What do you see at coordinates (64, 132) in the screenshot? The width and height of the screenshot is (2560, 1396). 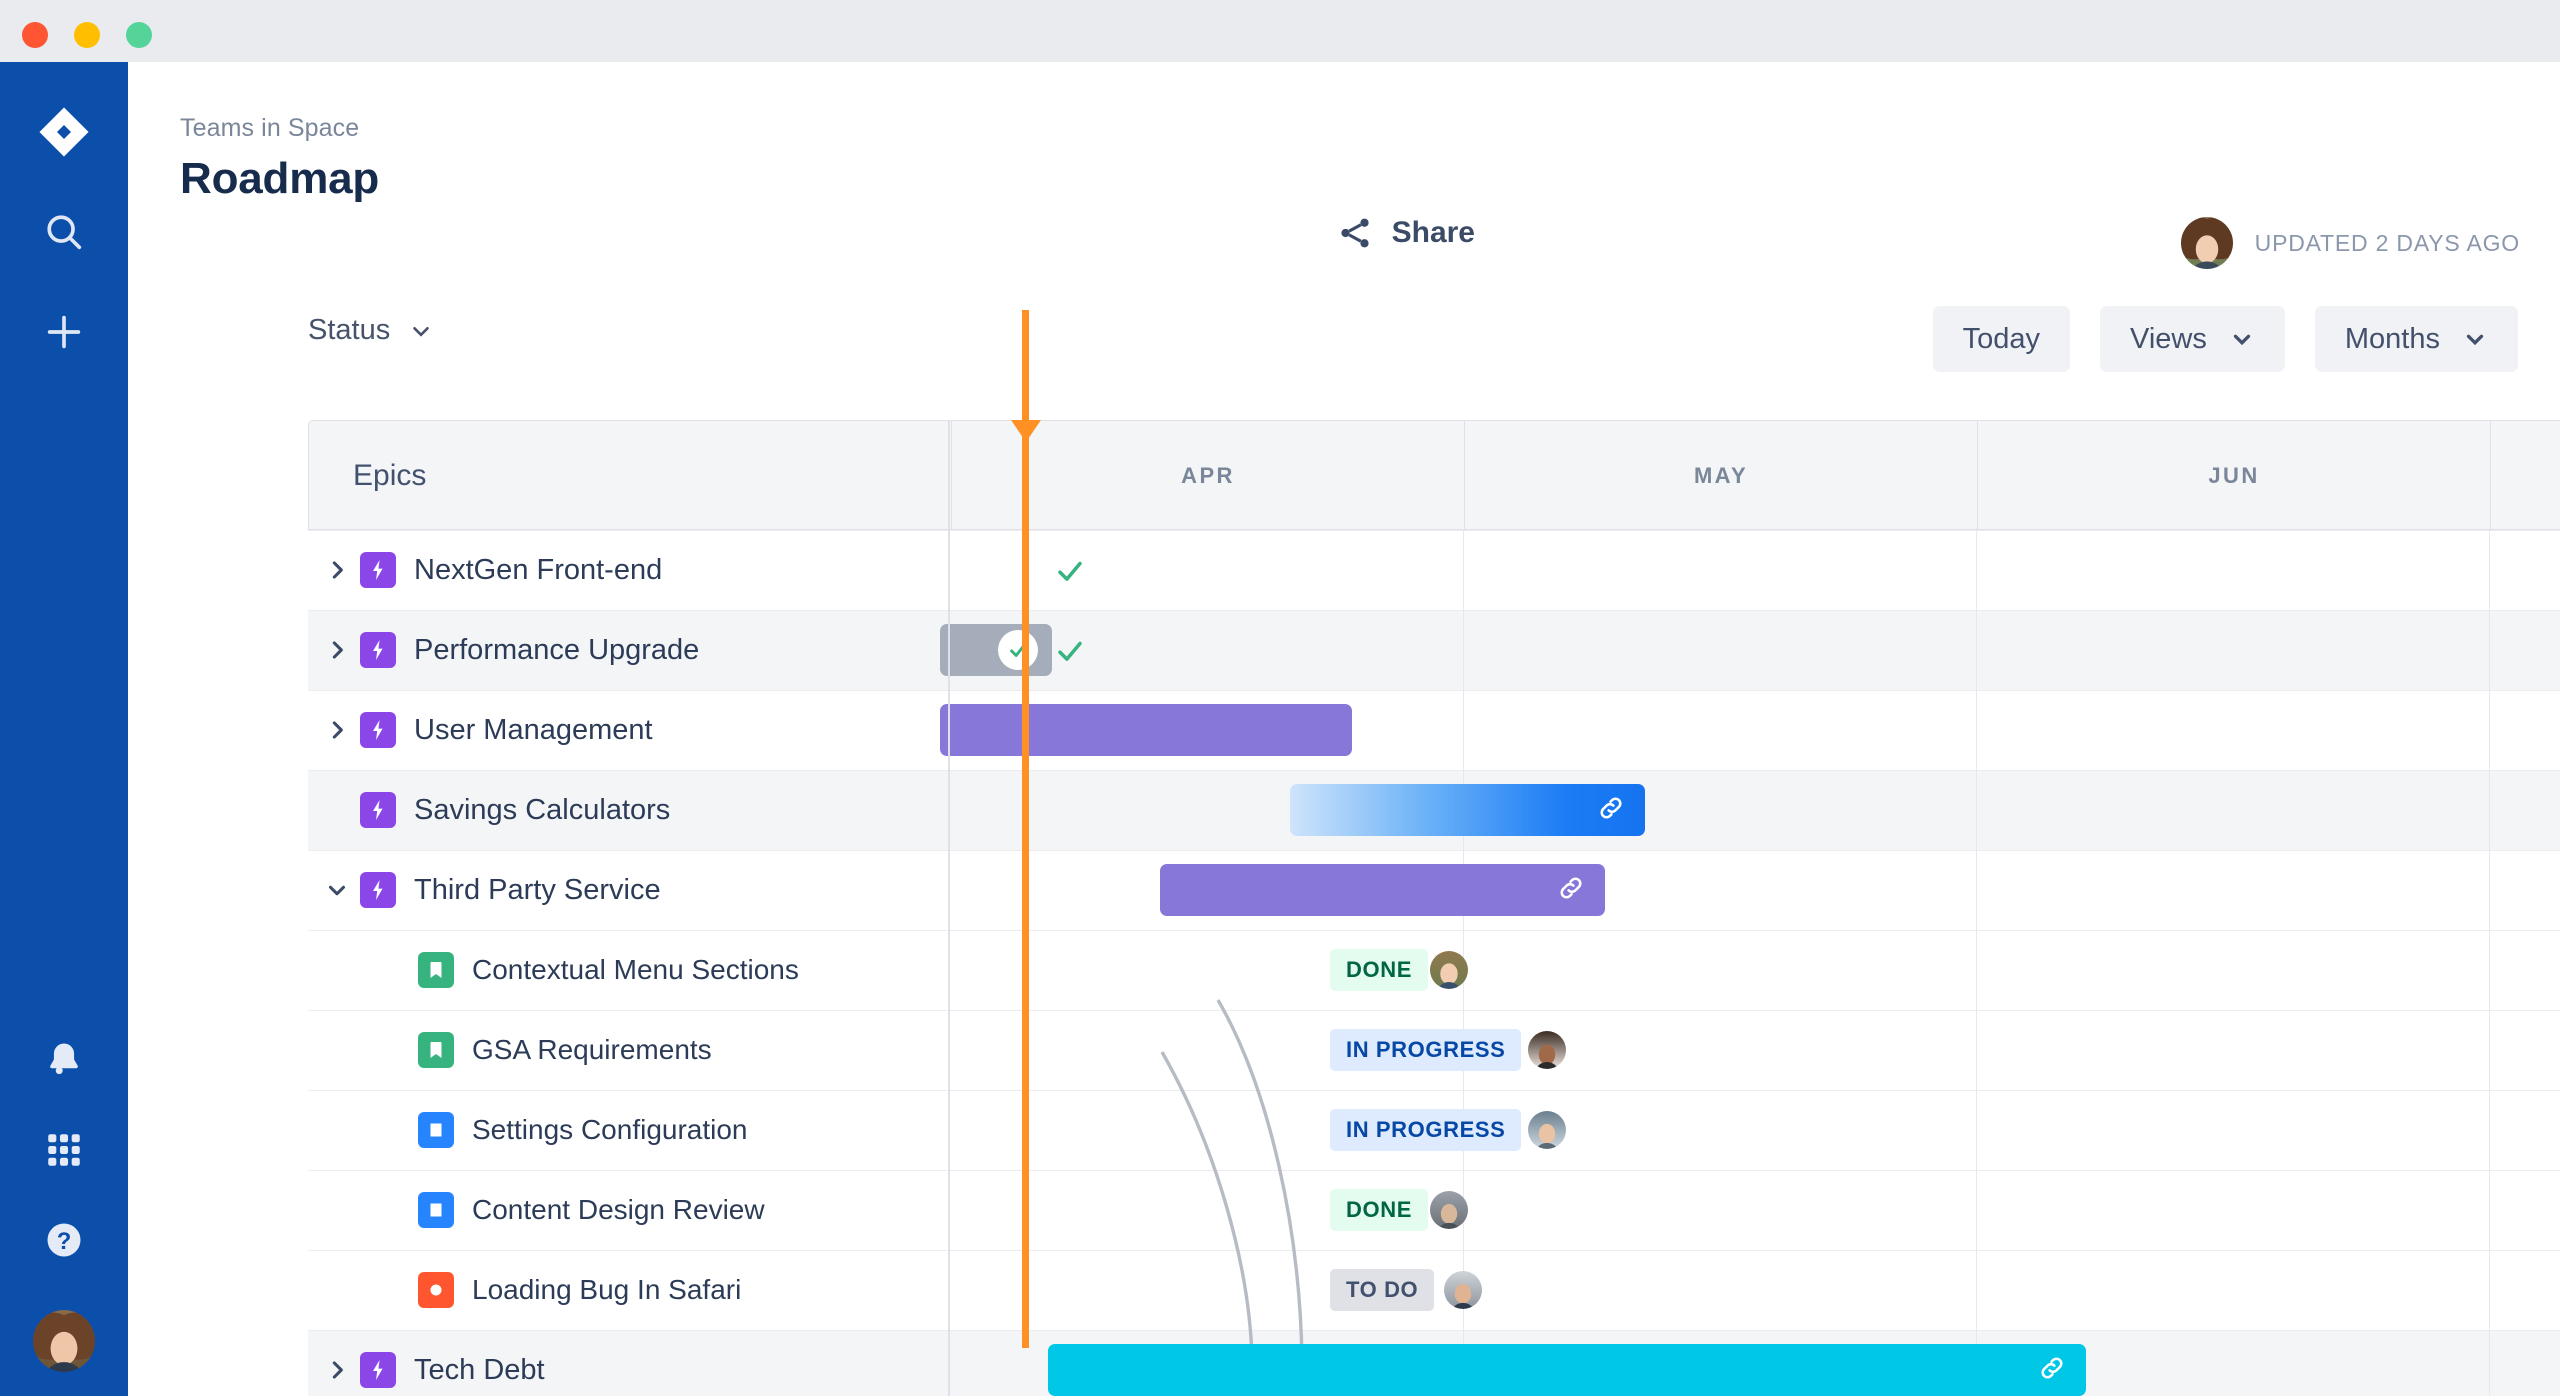 I see `jira-logo-icon` at bounding box center [64, 132].